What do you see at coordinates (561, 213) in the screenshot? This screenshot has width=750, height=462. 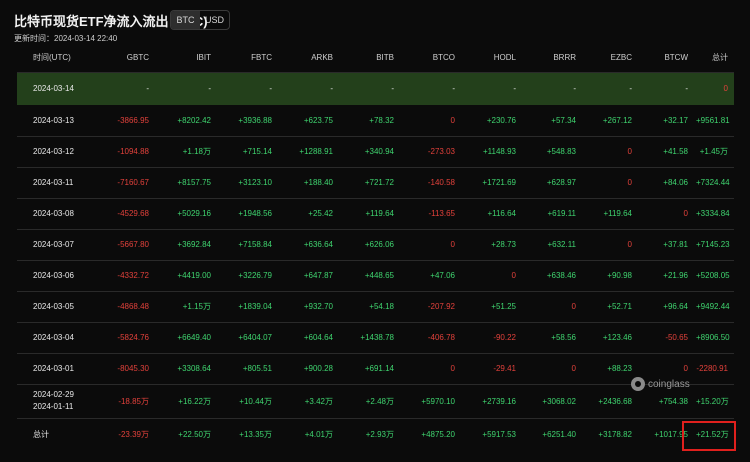 I see `value-cell: +619.11` at bounding box center [561, 213].